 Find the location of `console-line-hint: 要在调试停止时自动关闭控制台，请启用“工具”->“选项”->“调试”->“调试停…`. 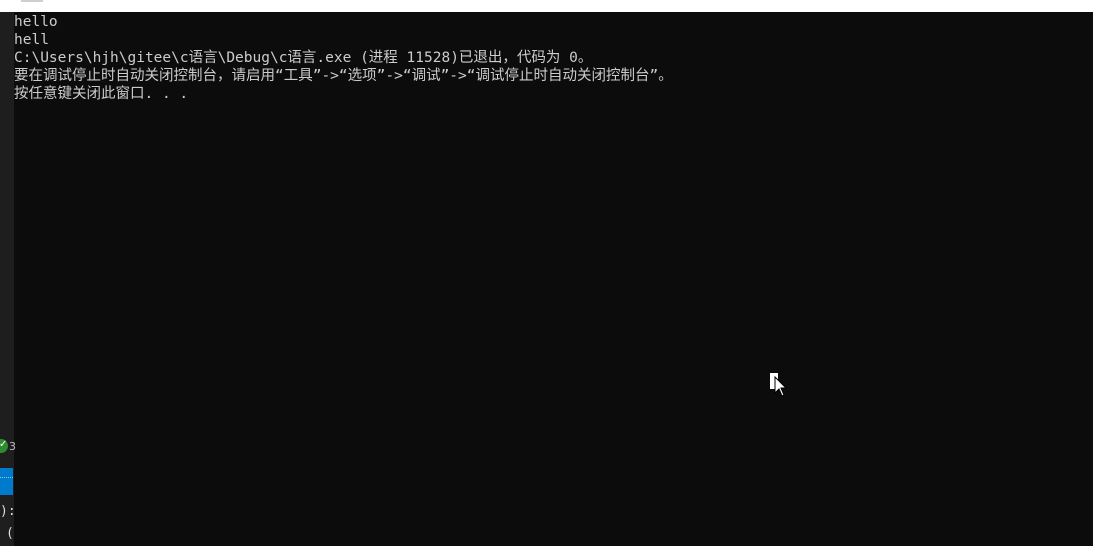

console-line-hint: 要在调试停止时自动关闭控制台，请启用“工具”->“选项”->“调试”->“调试停… is located at coordinates (343, 76).